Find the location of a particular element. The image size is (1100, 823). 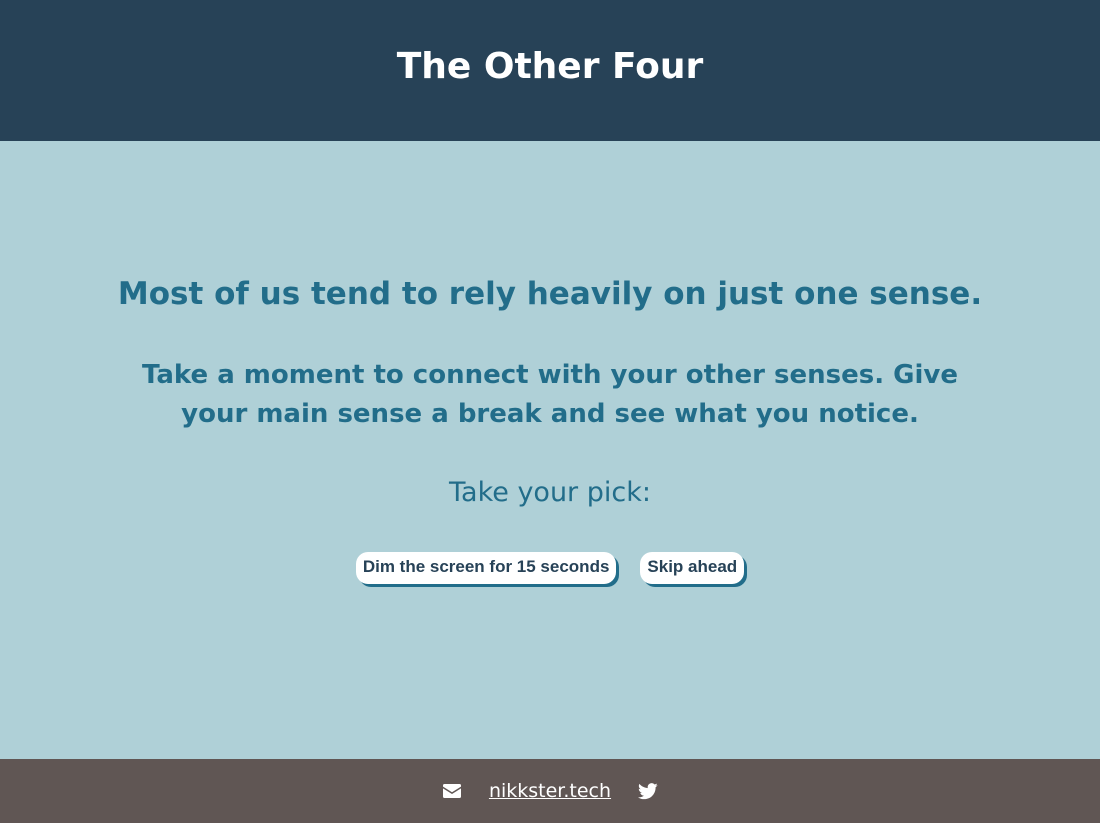

envelope-icon is located at coordinates (452, 791).